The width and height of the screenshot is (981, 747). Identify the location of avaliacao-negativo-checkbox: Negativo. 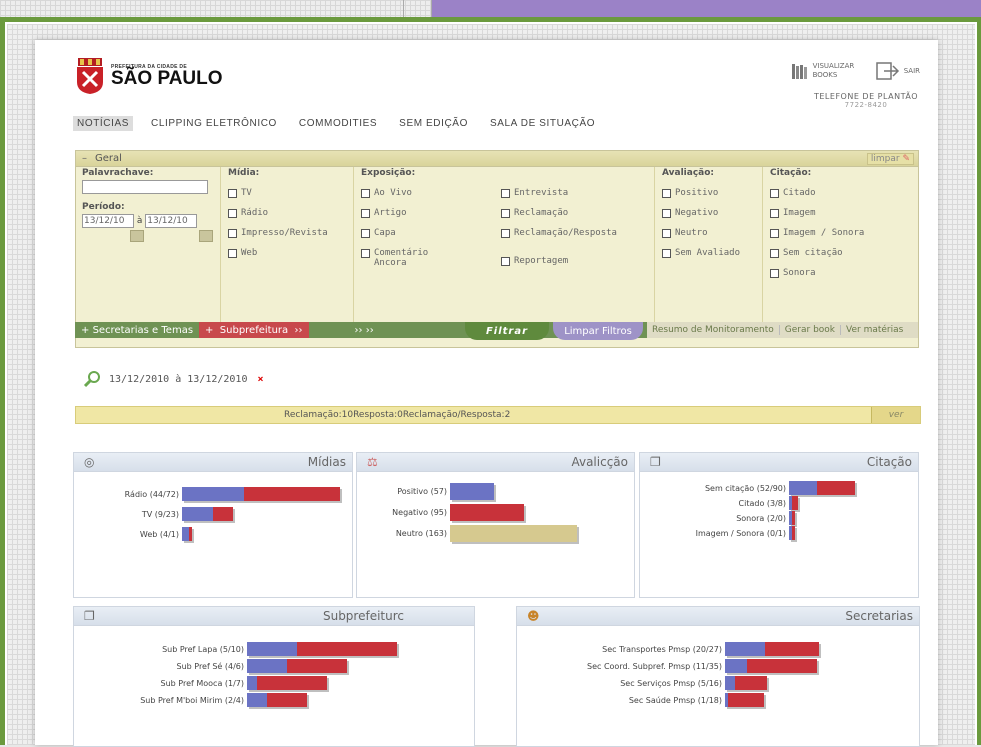
(701, 213).